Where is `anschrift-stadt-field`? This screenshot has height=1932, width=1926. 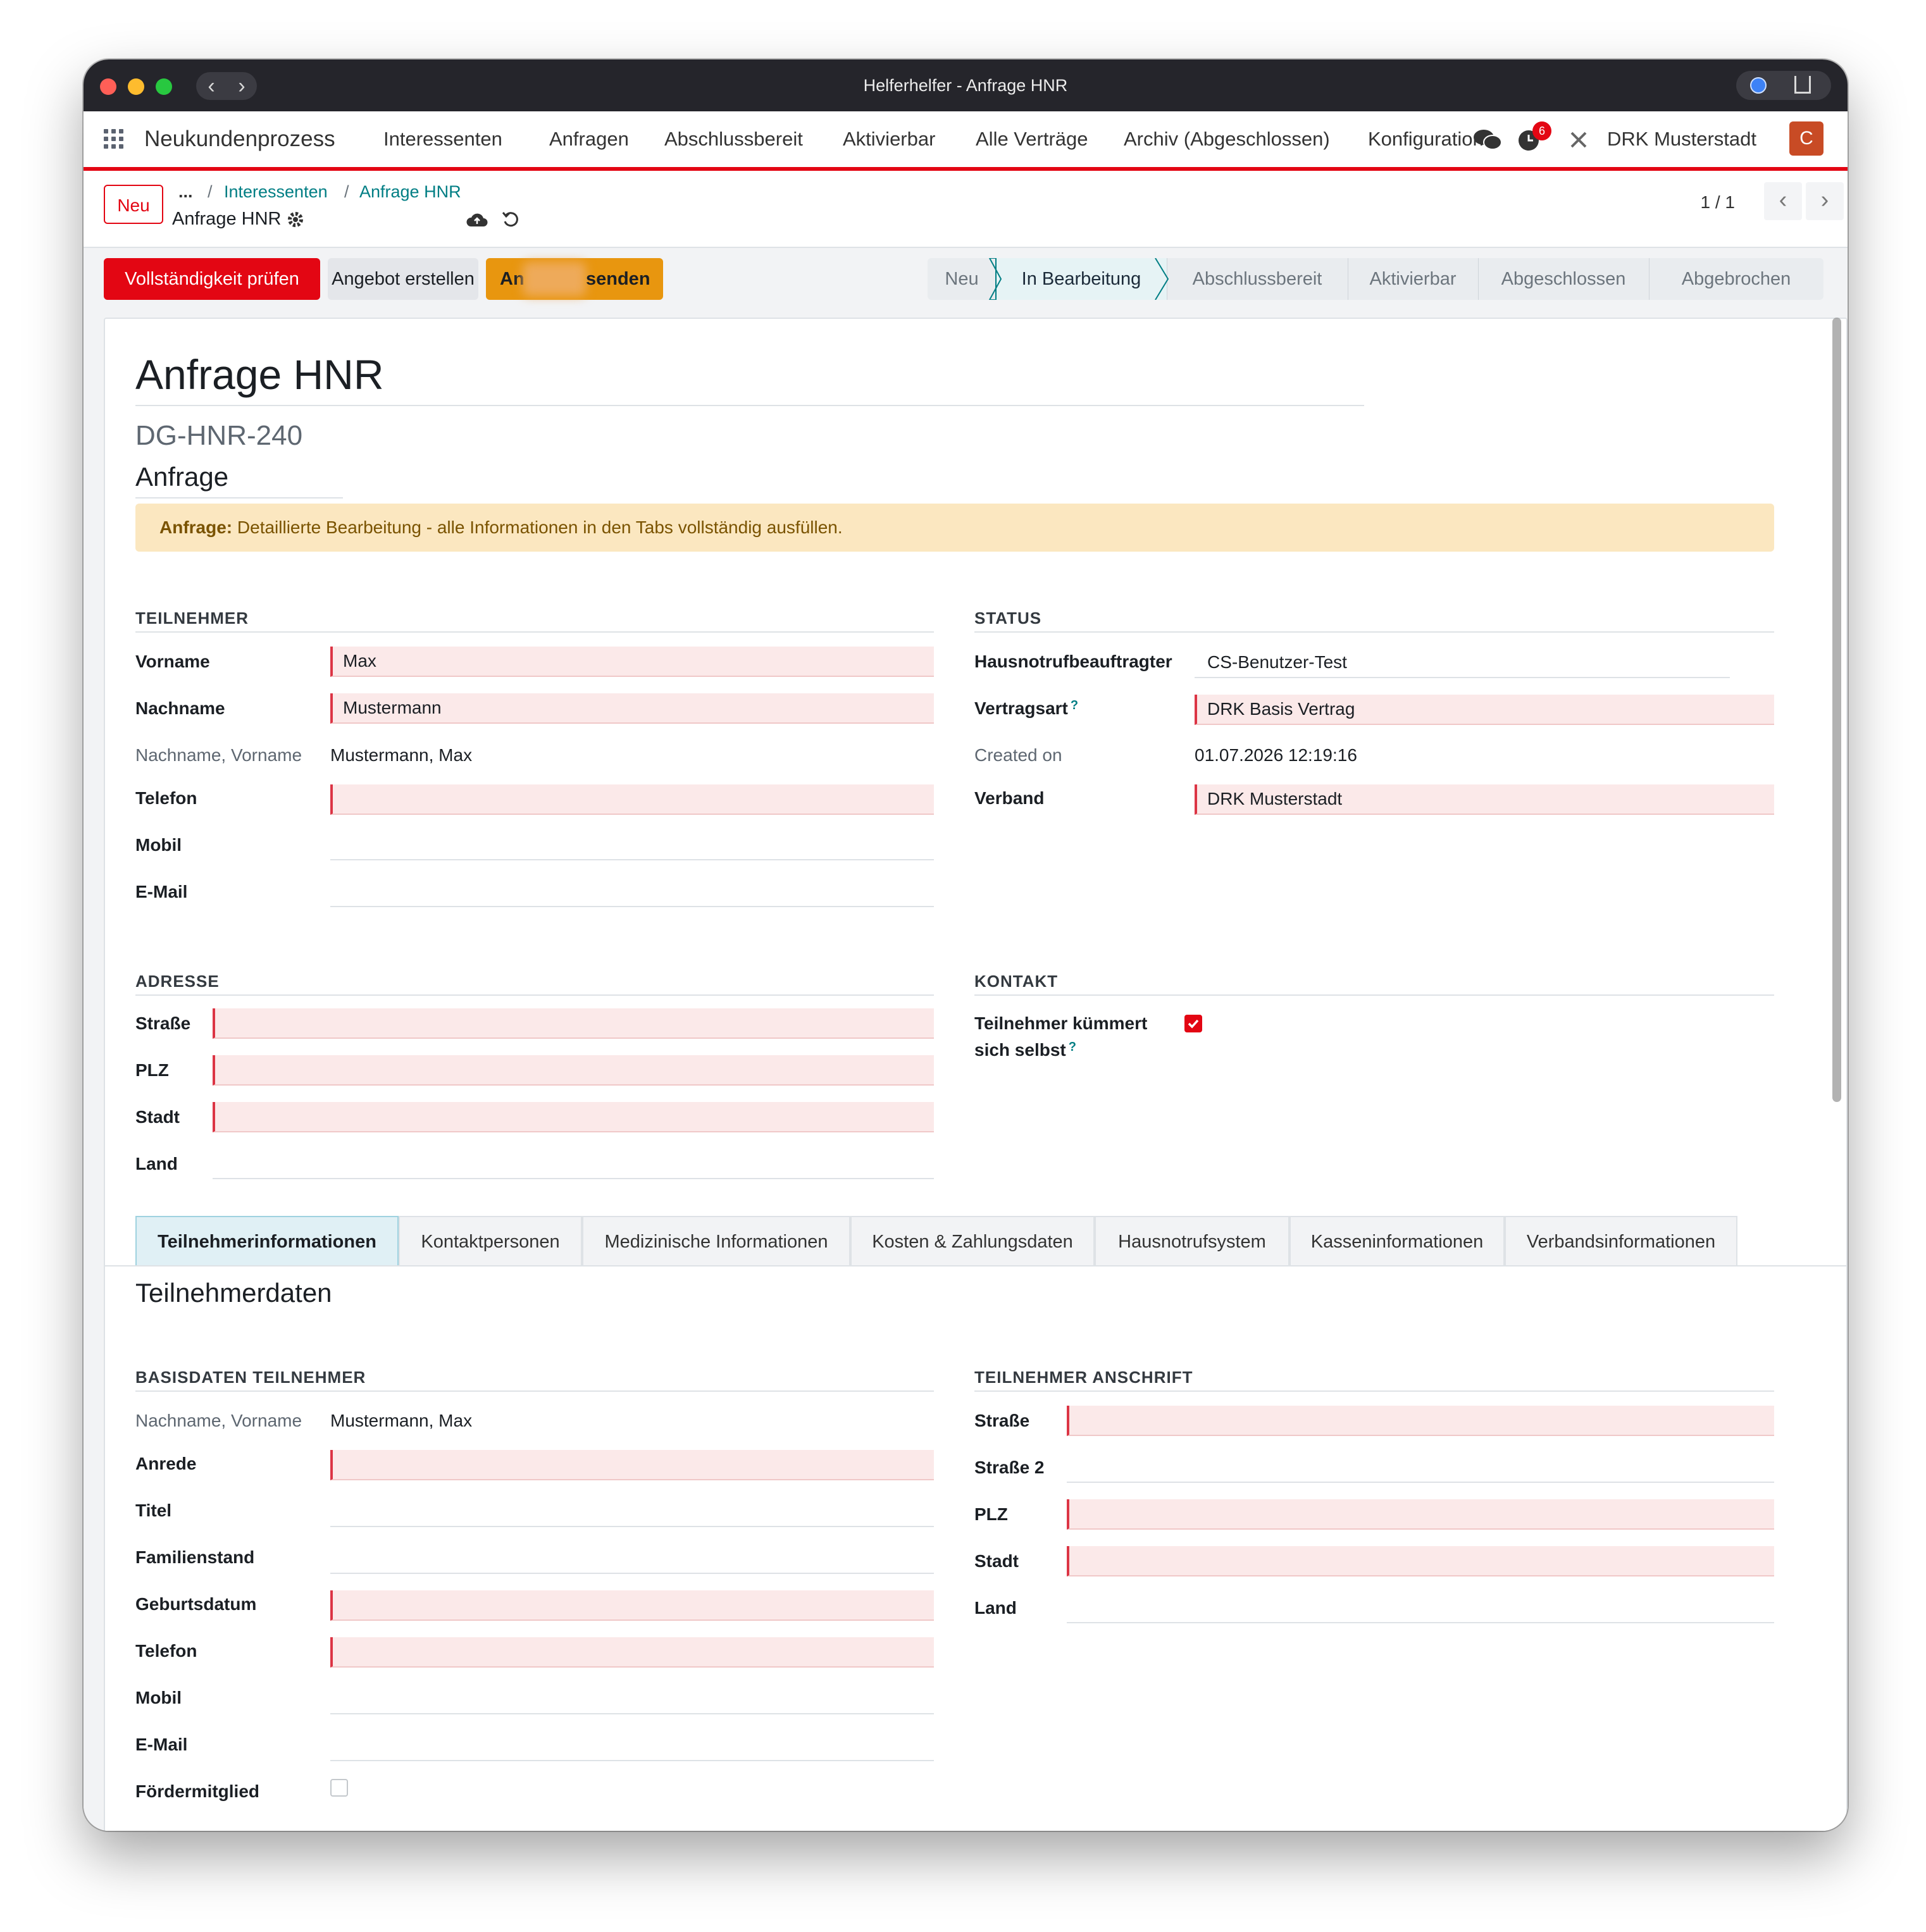 anschrift-stadt-field is located at coordinates (1420, 1561).